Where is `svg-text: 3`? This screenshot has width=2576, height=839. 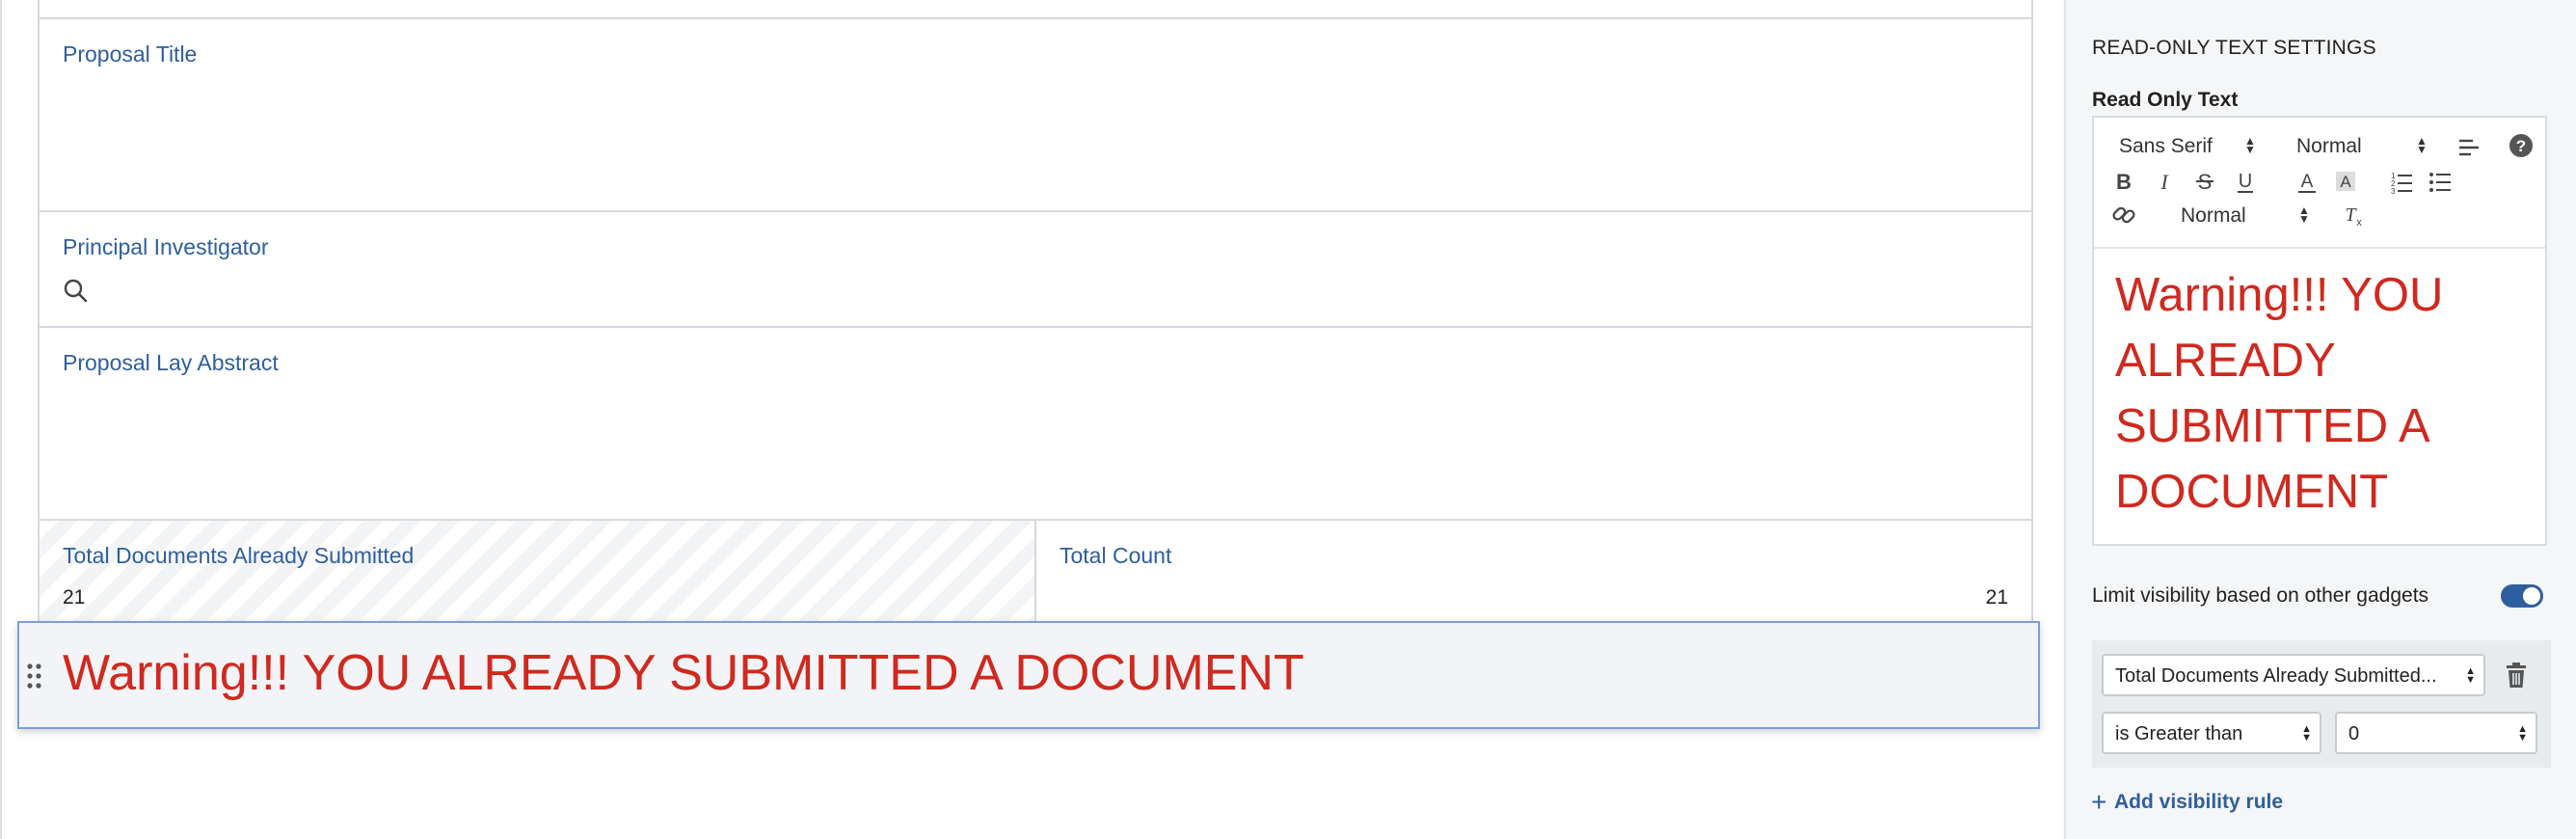
svg-text: 3 is located at coordinates (2393, 190).